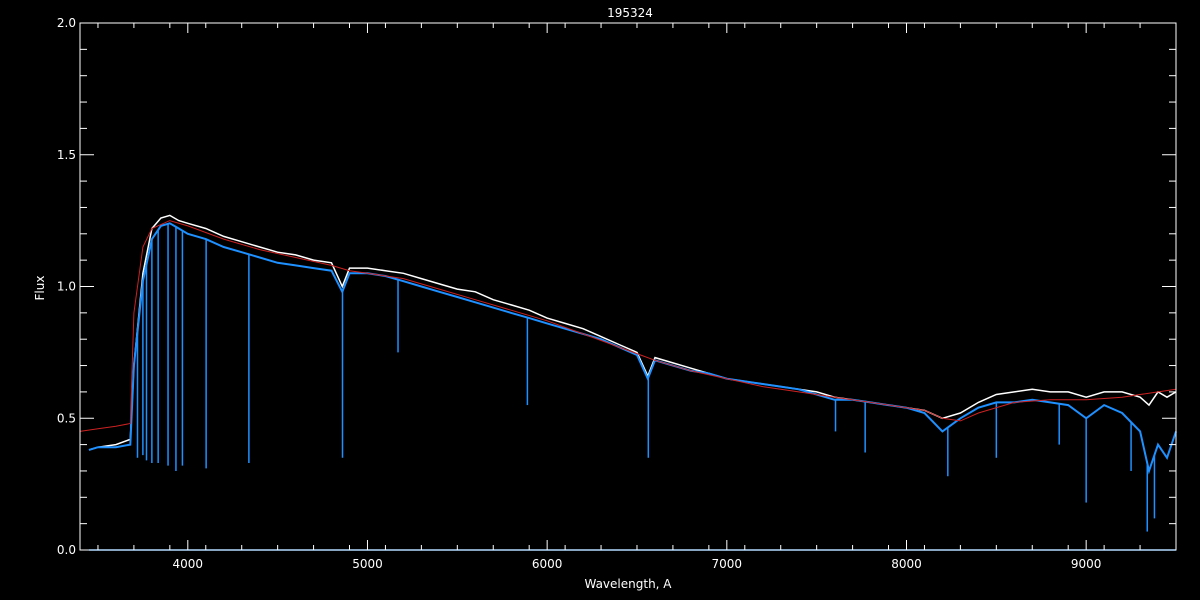 The height and width of the screenshot is (600, 1200). I want to click on chart-title: 195324, so click(630, 13).